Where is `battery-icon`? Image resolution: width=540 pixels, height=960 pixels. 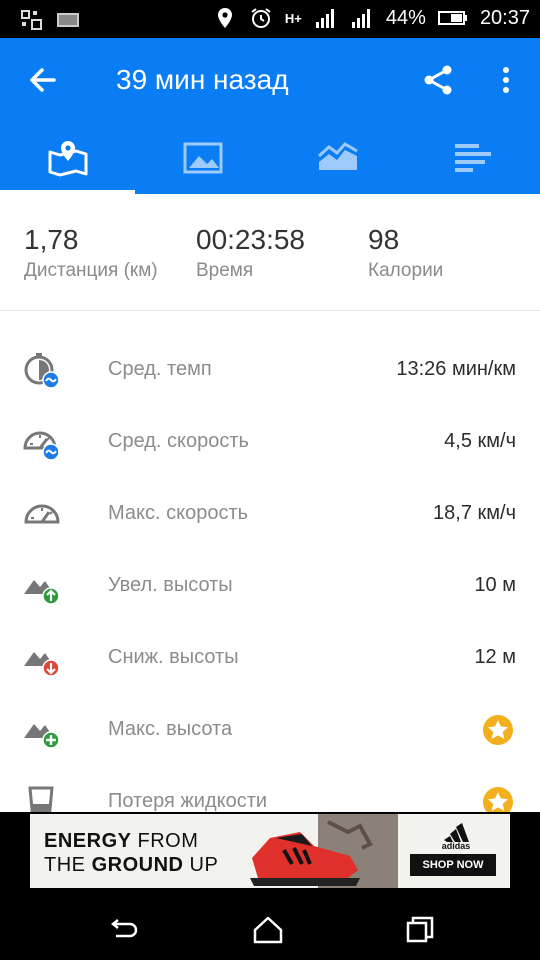
battery-icon is located at coordinates (452, 18).